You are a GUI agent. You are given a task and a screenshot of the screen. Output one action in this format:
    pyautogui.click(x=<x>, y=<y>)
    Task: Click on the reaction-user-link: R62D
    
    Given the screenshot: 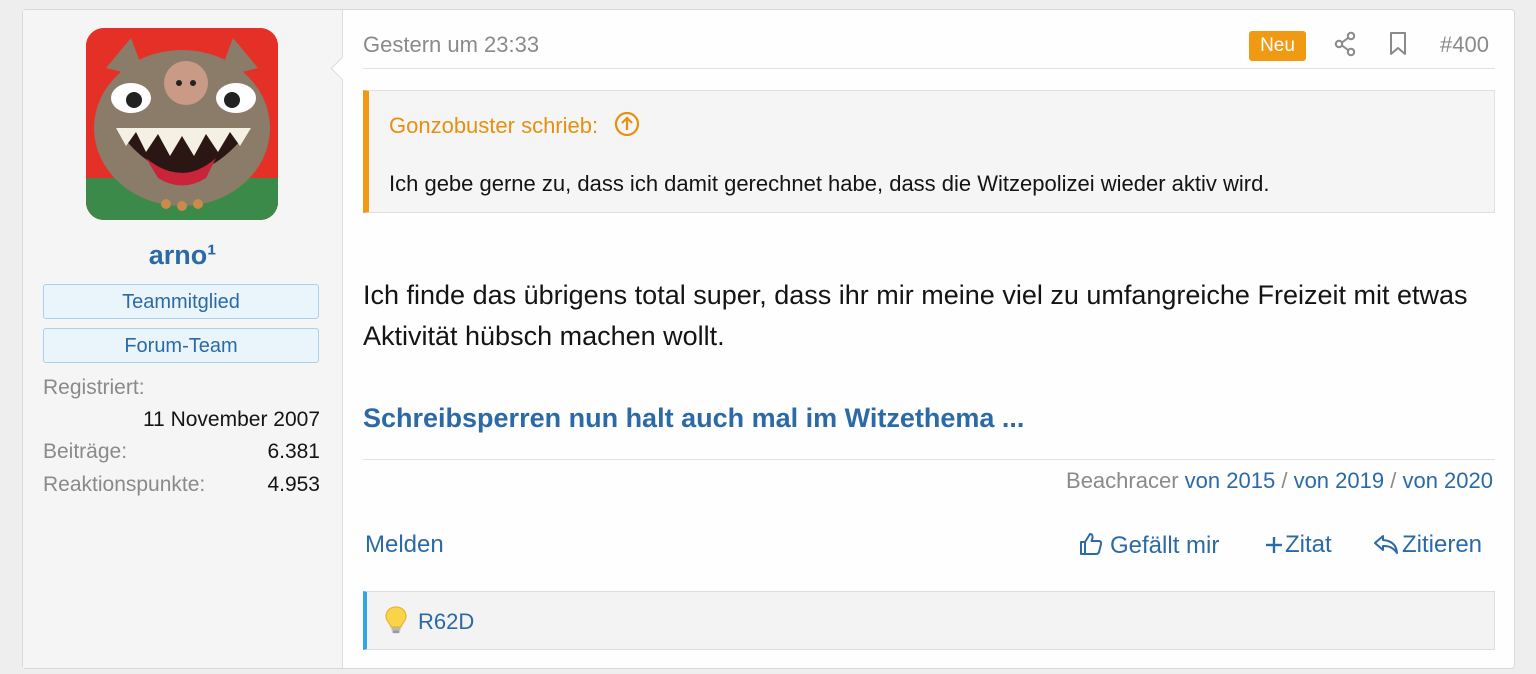 What is the action you would take?
    pyautogui.click(x=446, y=622)
    